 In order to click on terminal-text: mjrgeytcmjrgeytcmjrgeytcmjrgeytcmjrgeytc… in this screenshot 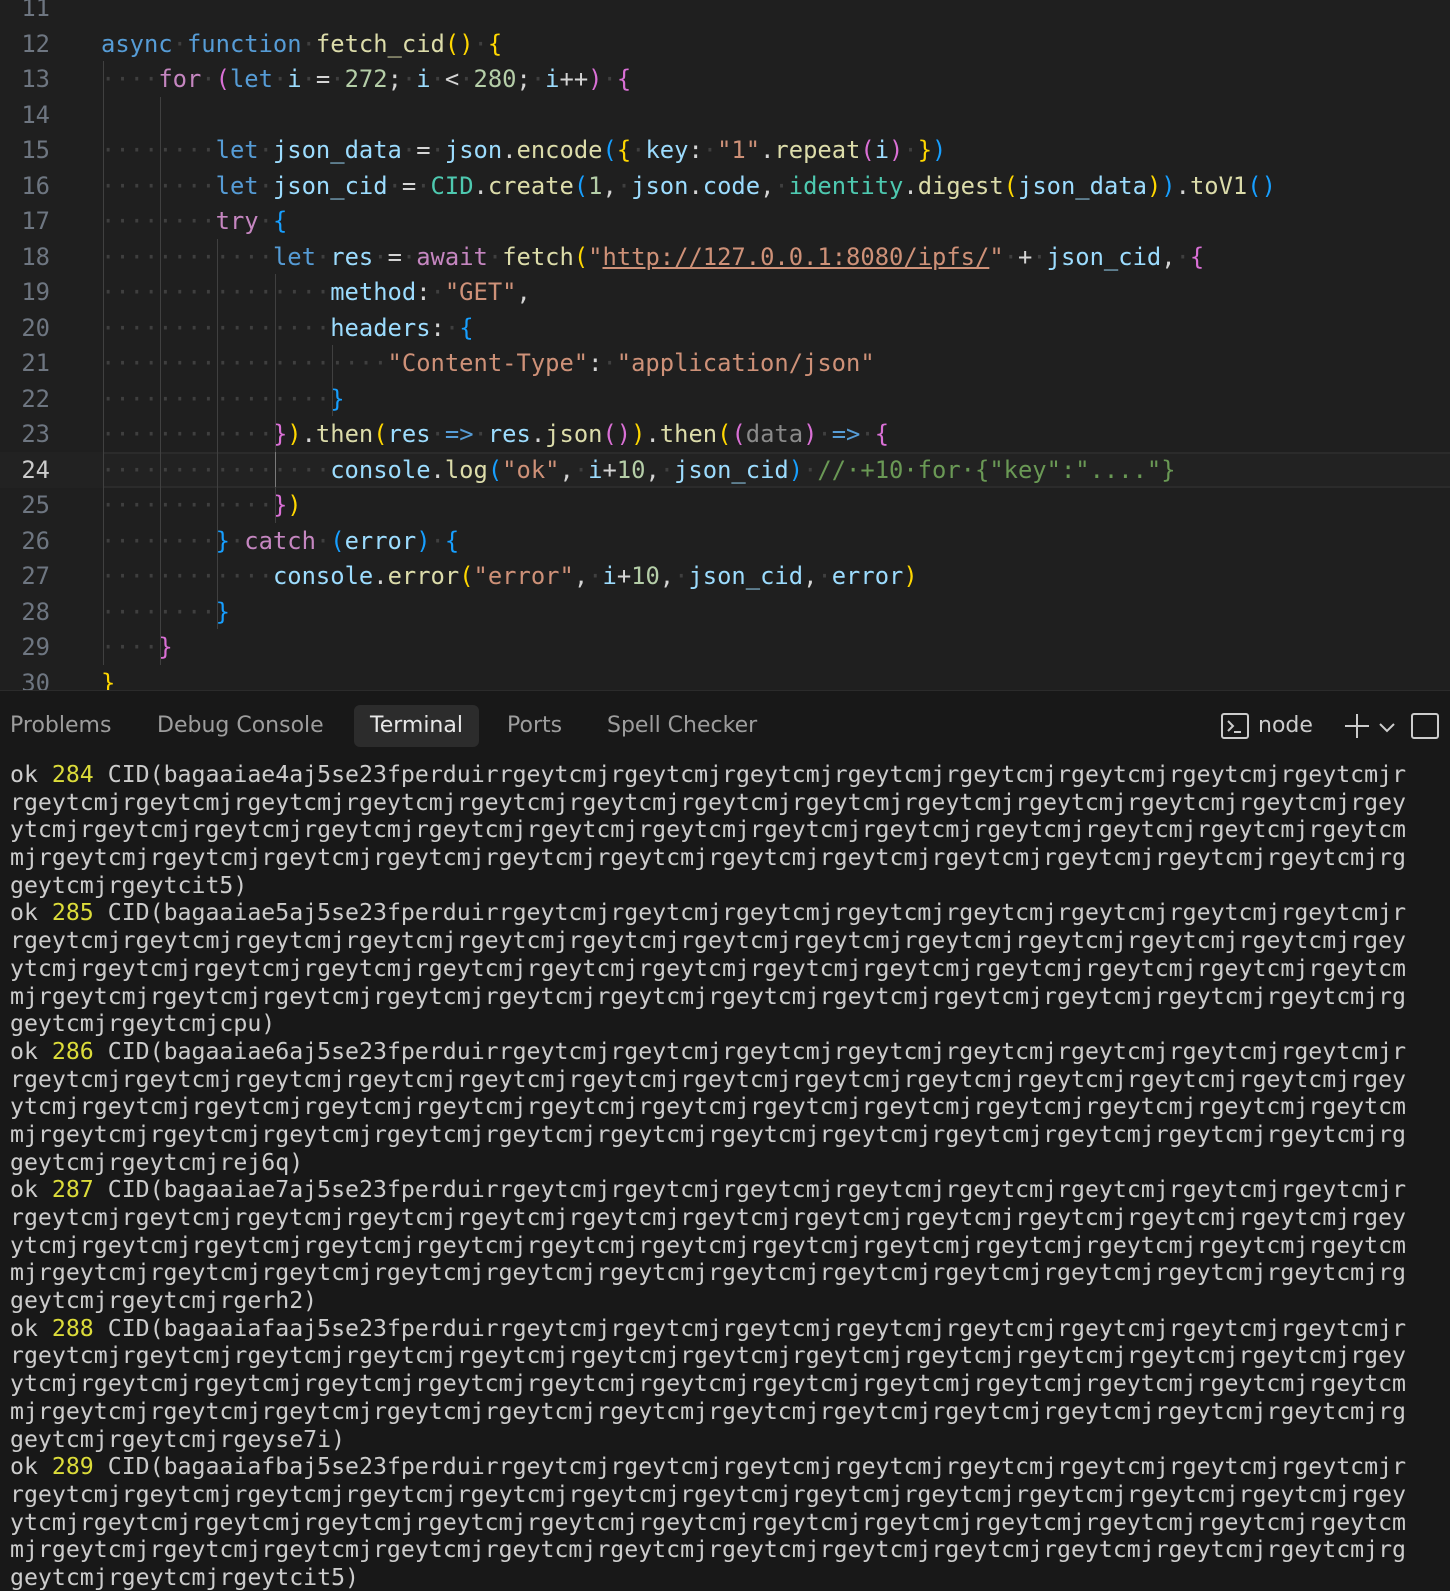, I will do `click(708, 858)`.